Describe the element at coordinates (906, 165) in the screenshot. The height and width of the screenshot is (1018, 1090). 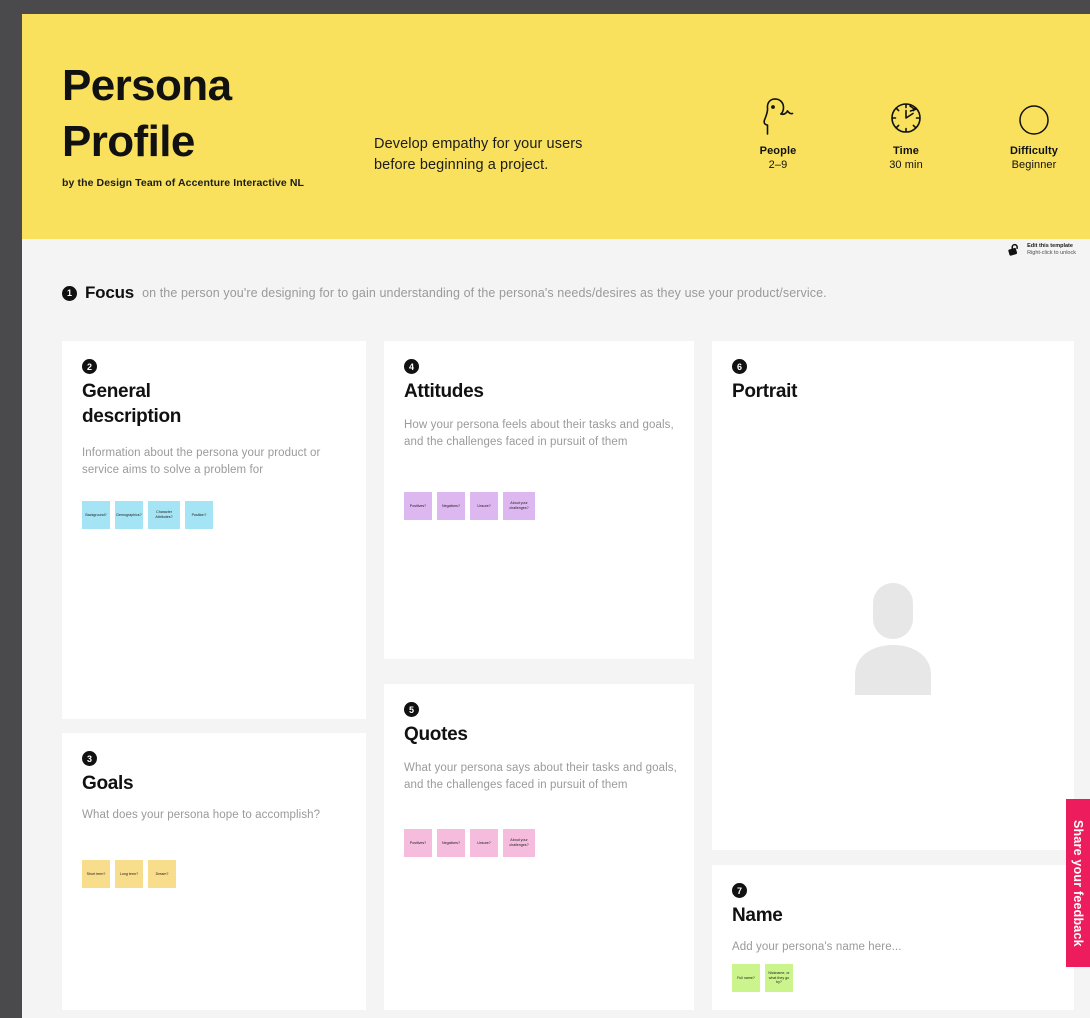
I see `meta-time-value: 30 min` at that location.